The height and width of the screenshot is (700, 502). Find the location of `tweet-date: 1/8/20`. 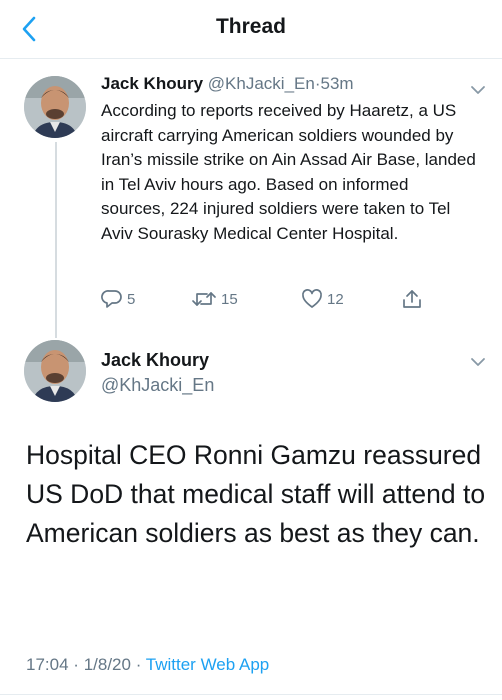

tweet-date: 1/8/20 is located at coordinates (107, 664).